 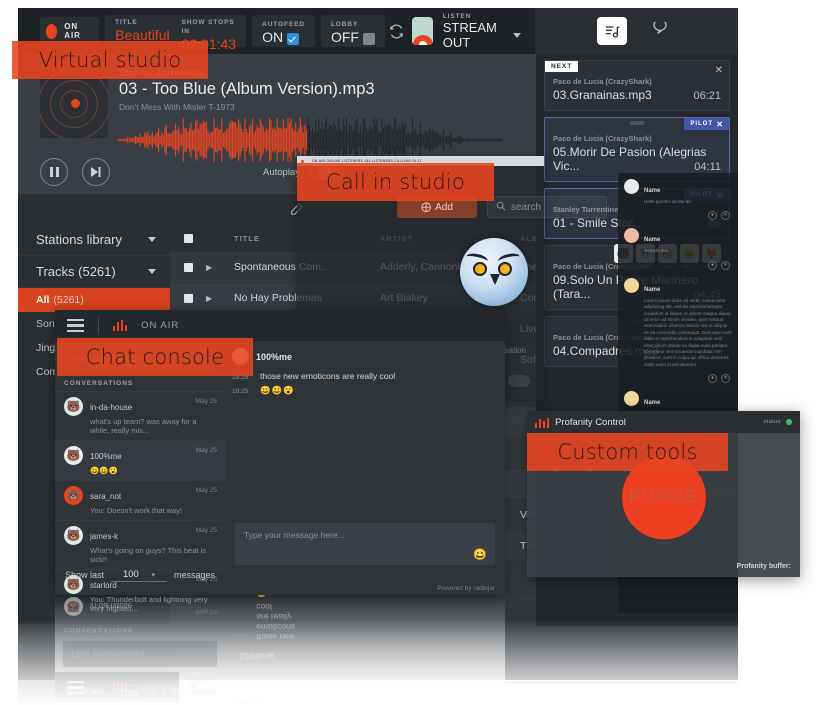 I want to click on next-badge: NEXT, so click(x=562, y=66).